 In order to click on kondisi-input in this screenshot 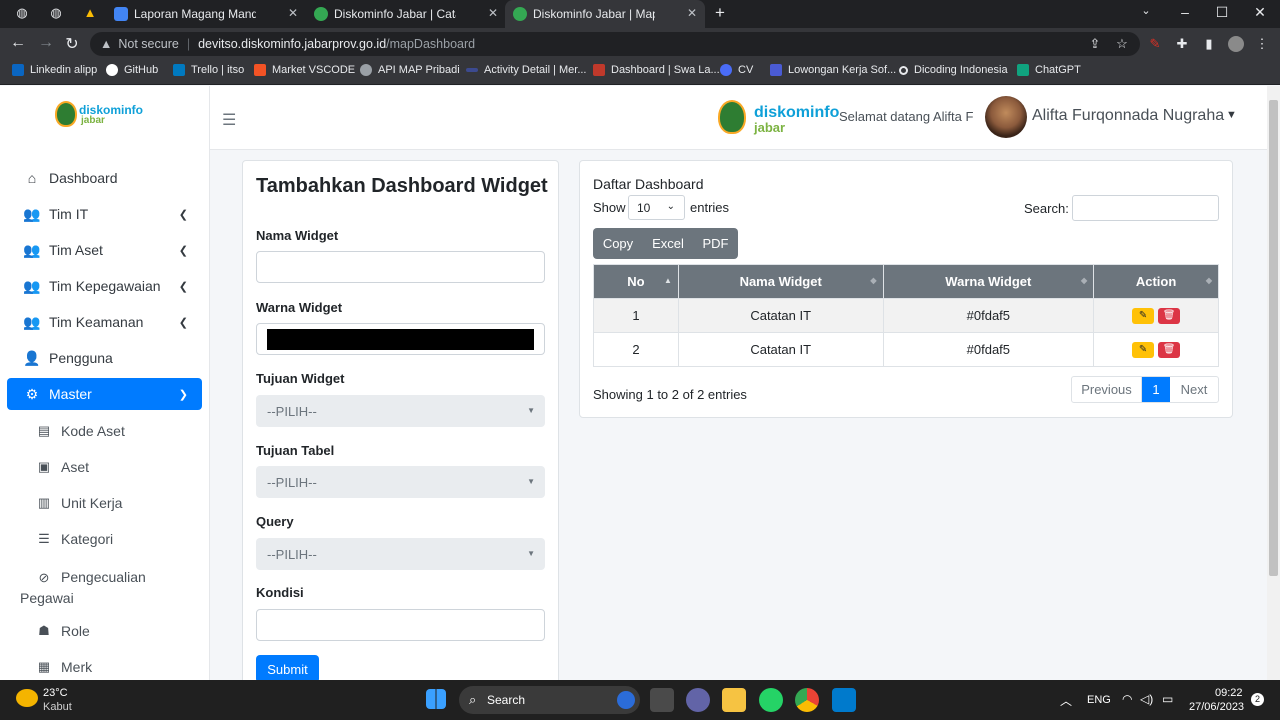, I will do `click(400, 625)`.